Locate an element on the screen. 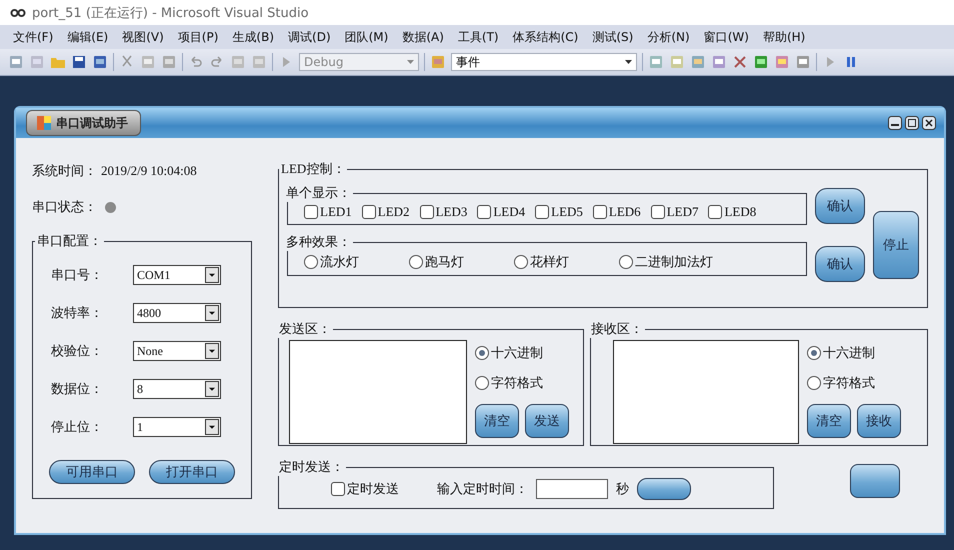 This screenshot has width=954, height=550. group-title: 单个显示： is located at coordinates (318, 193).